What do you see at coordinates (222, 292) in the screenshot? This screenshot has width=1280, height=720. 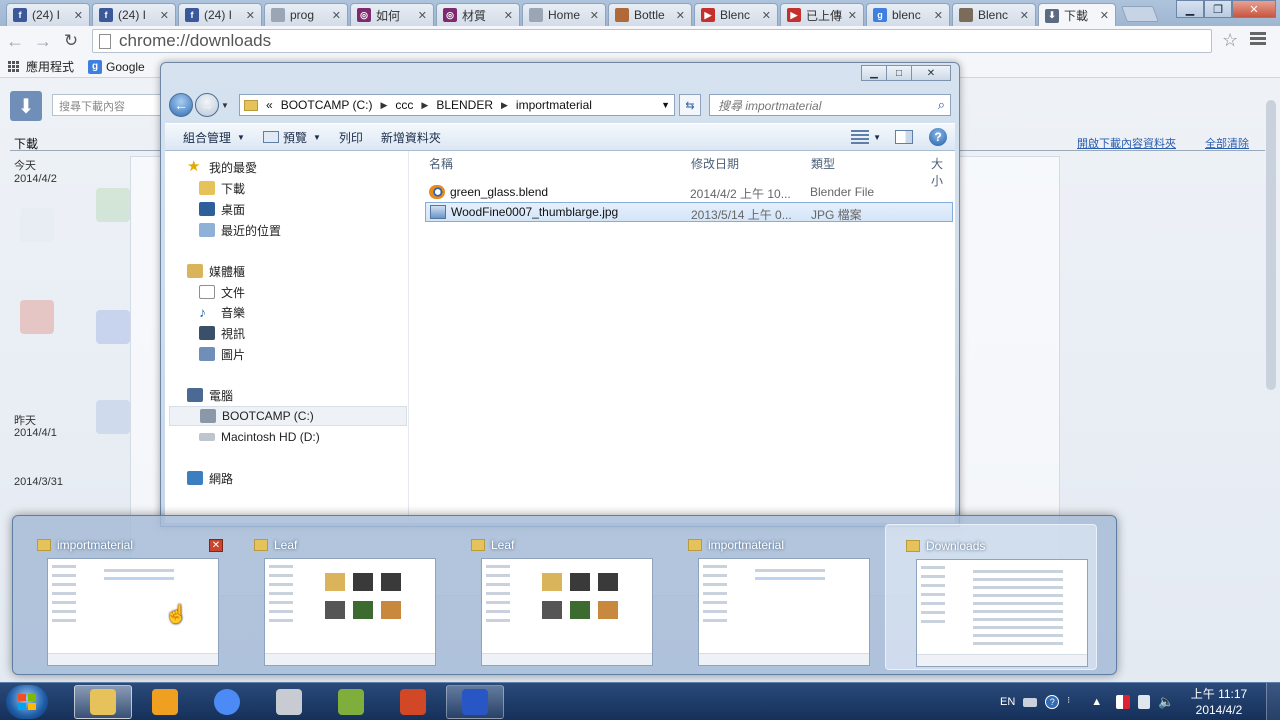 I see `nav-item-documents: 文件` at bounding box center [222, 292].